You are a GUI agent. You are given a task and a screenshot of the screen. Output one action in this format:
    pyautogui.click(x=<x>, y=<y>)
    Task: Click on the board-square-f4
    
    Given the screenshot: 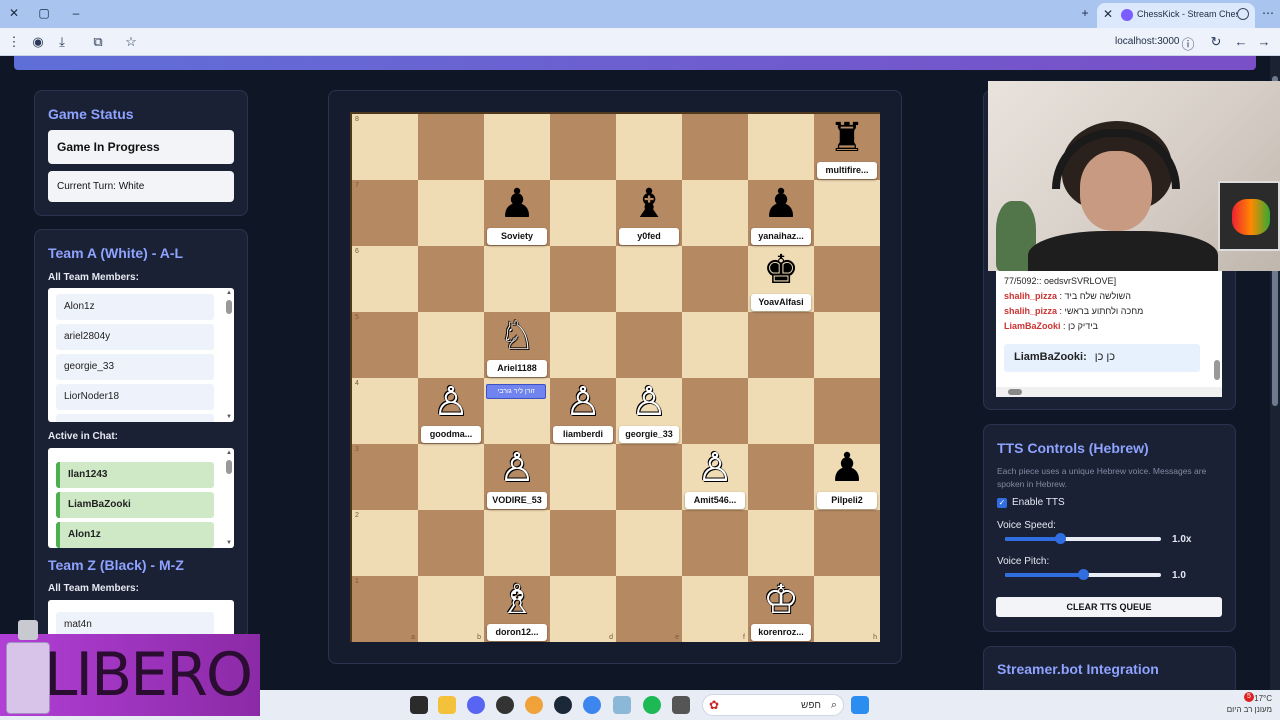 What is the action you would take?
    pyautogui.click(x=715, y=411)
    